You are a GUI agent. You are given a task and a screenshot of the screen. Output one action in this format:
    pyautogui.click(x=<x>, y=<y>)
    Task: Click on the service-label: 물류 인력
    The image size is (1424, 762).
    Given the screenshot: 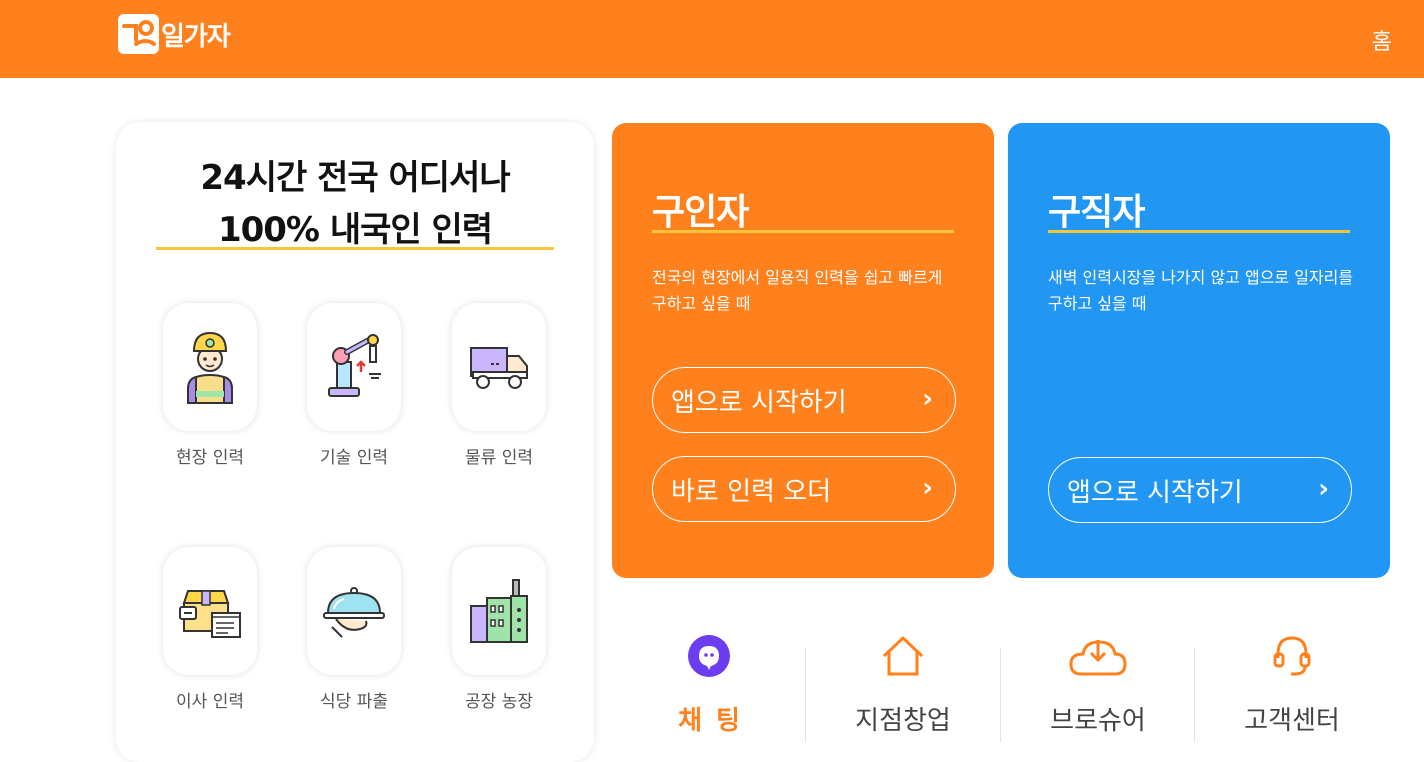 What is the action you would take?
    pyautogui.click(x=499, y=458)
    